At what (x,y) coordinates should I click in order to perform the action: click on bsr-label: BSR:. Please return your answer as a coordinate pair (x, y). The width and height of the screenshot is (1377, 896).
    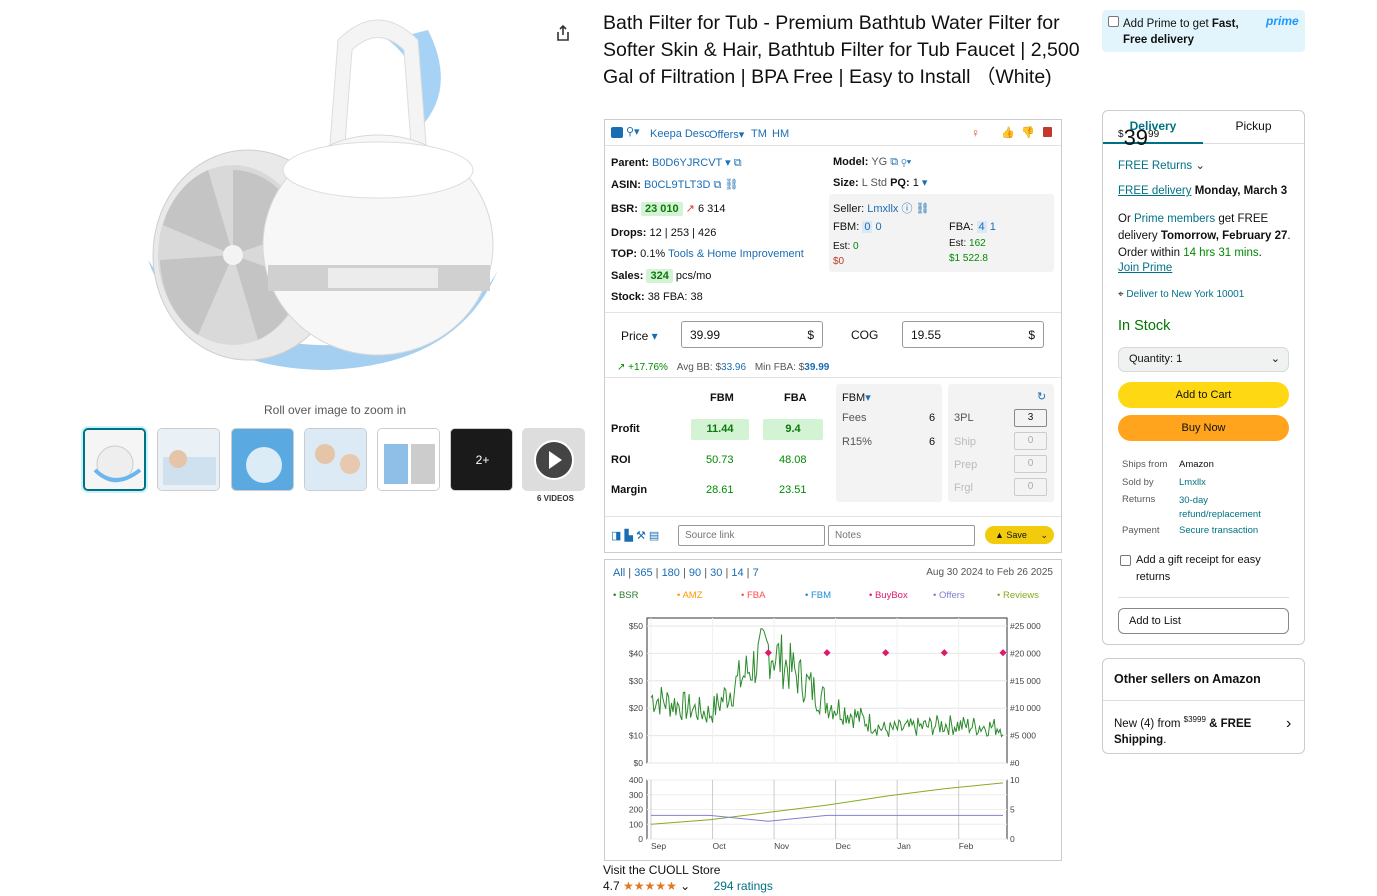
    Looking at the image, I should click on (624, 209).